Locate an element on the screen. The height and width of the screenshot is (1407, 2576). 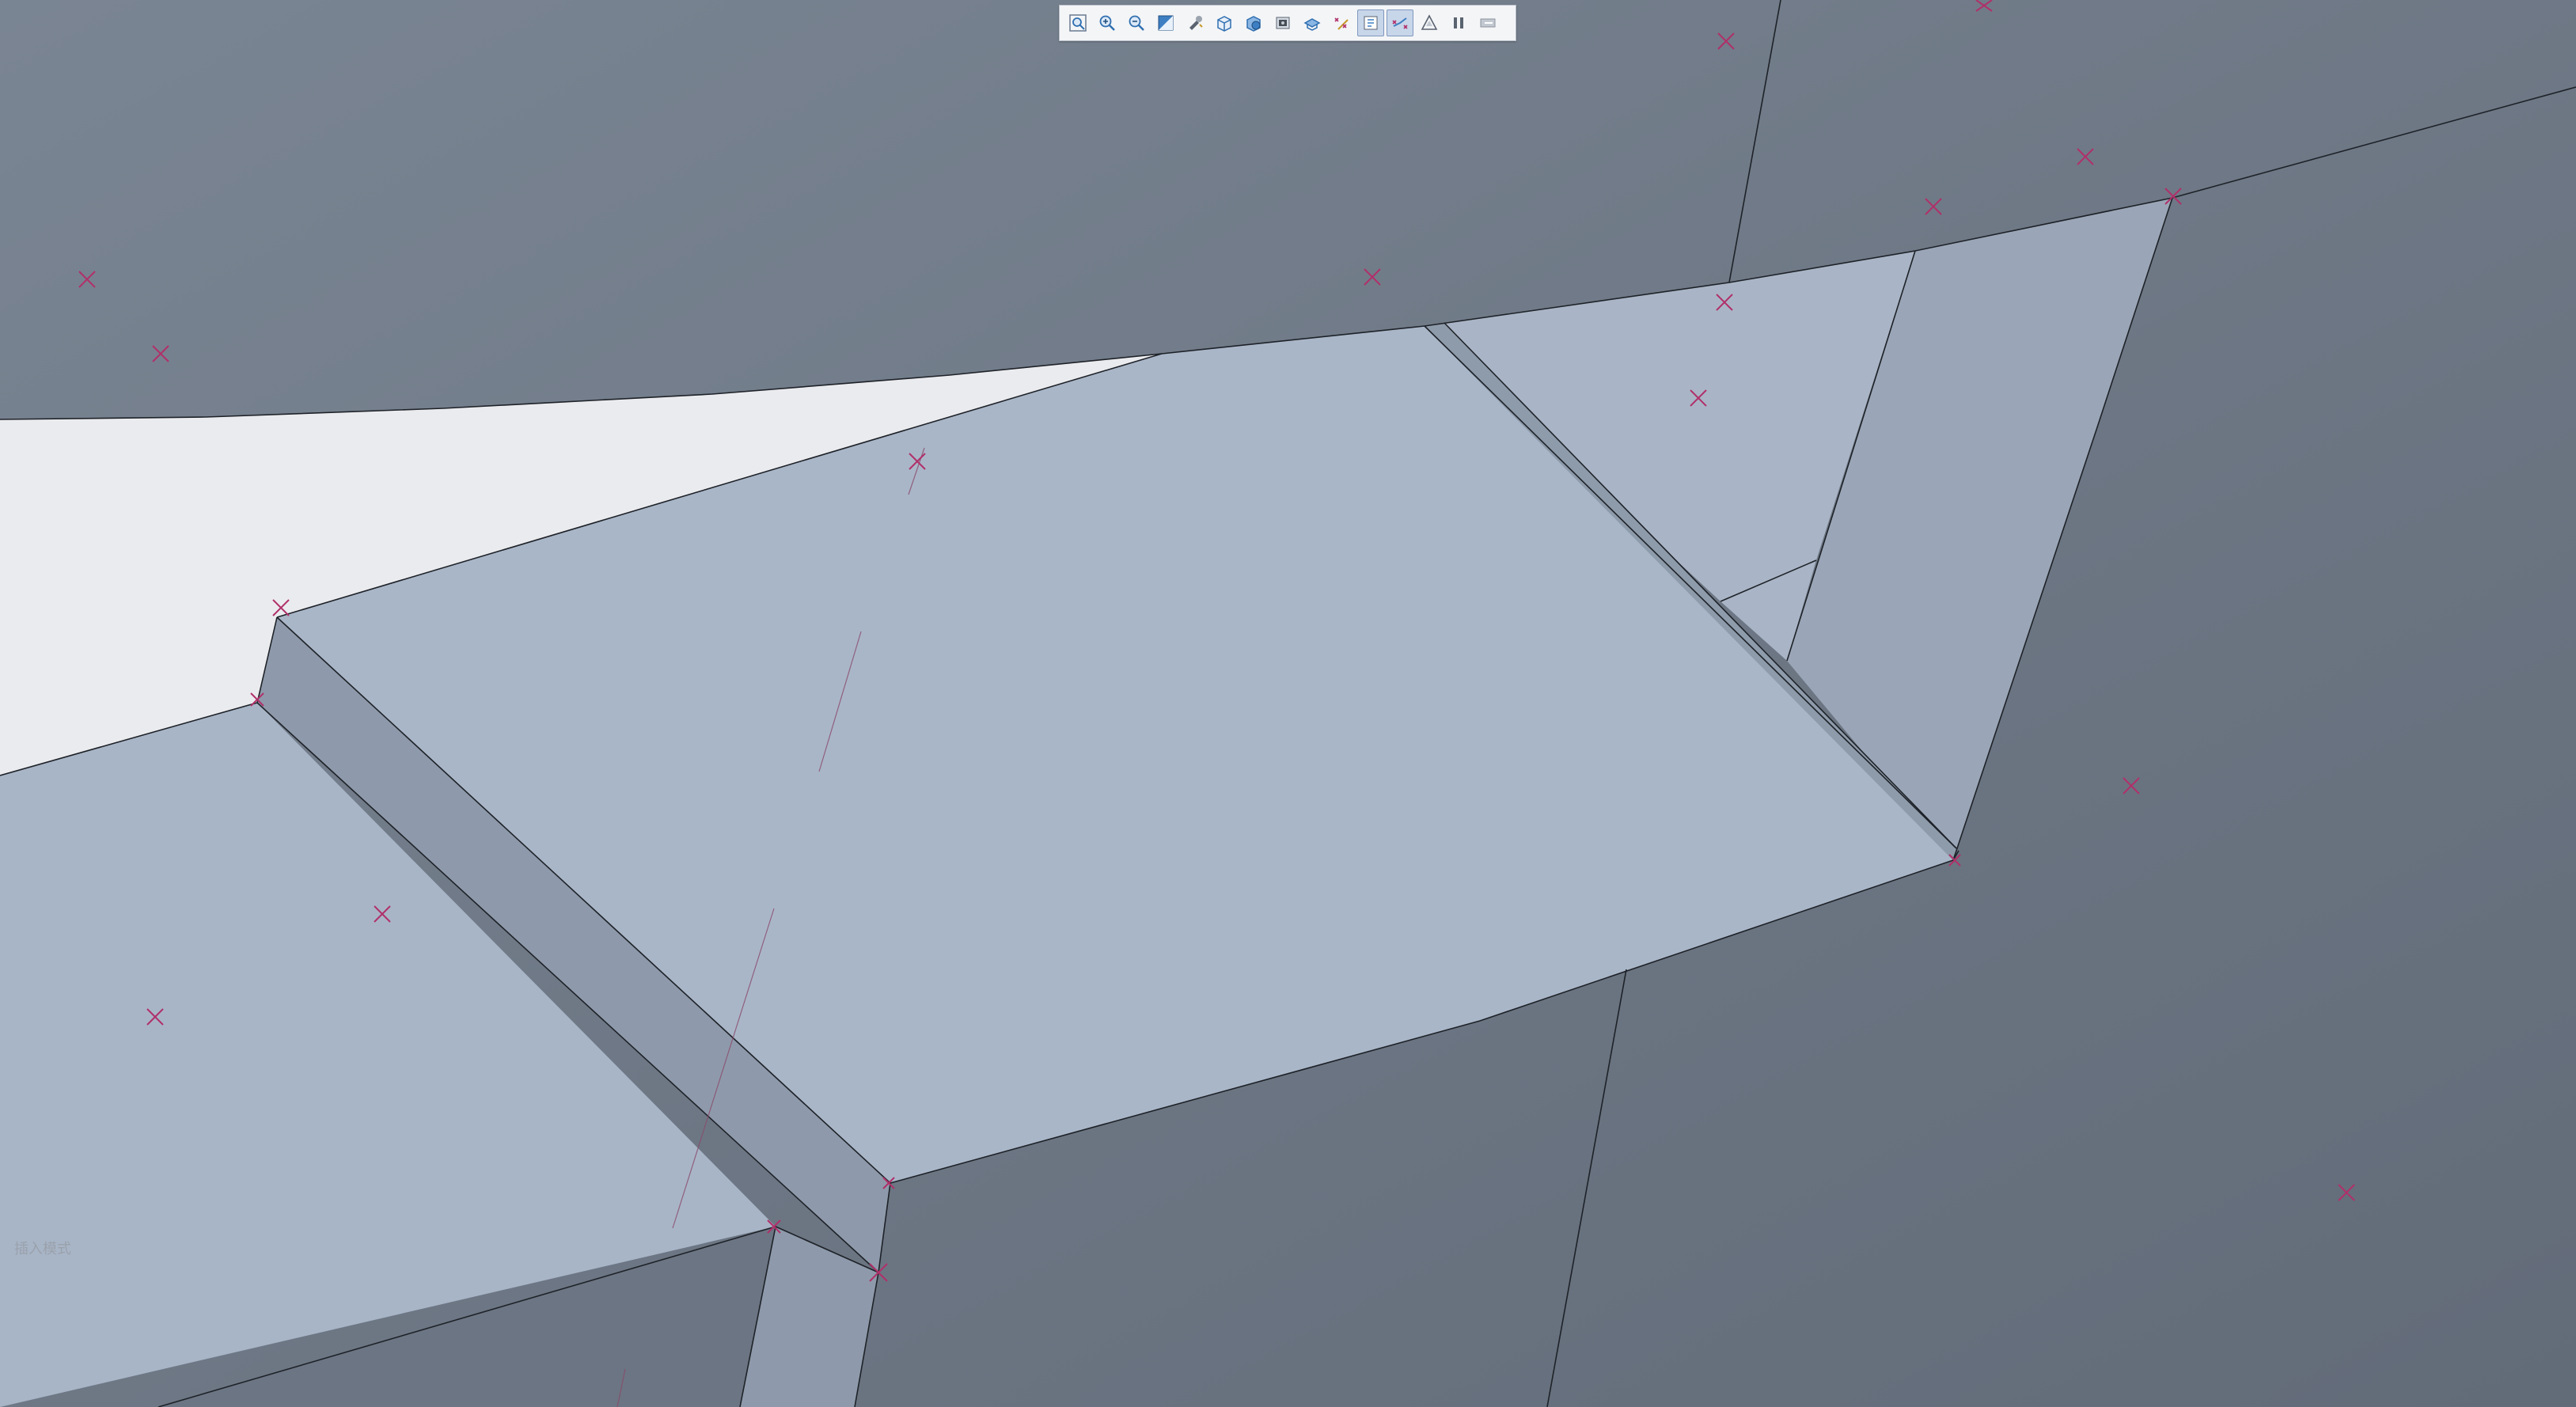
spin-center-button is located at coordinates (1195, 22).